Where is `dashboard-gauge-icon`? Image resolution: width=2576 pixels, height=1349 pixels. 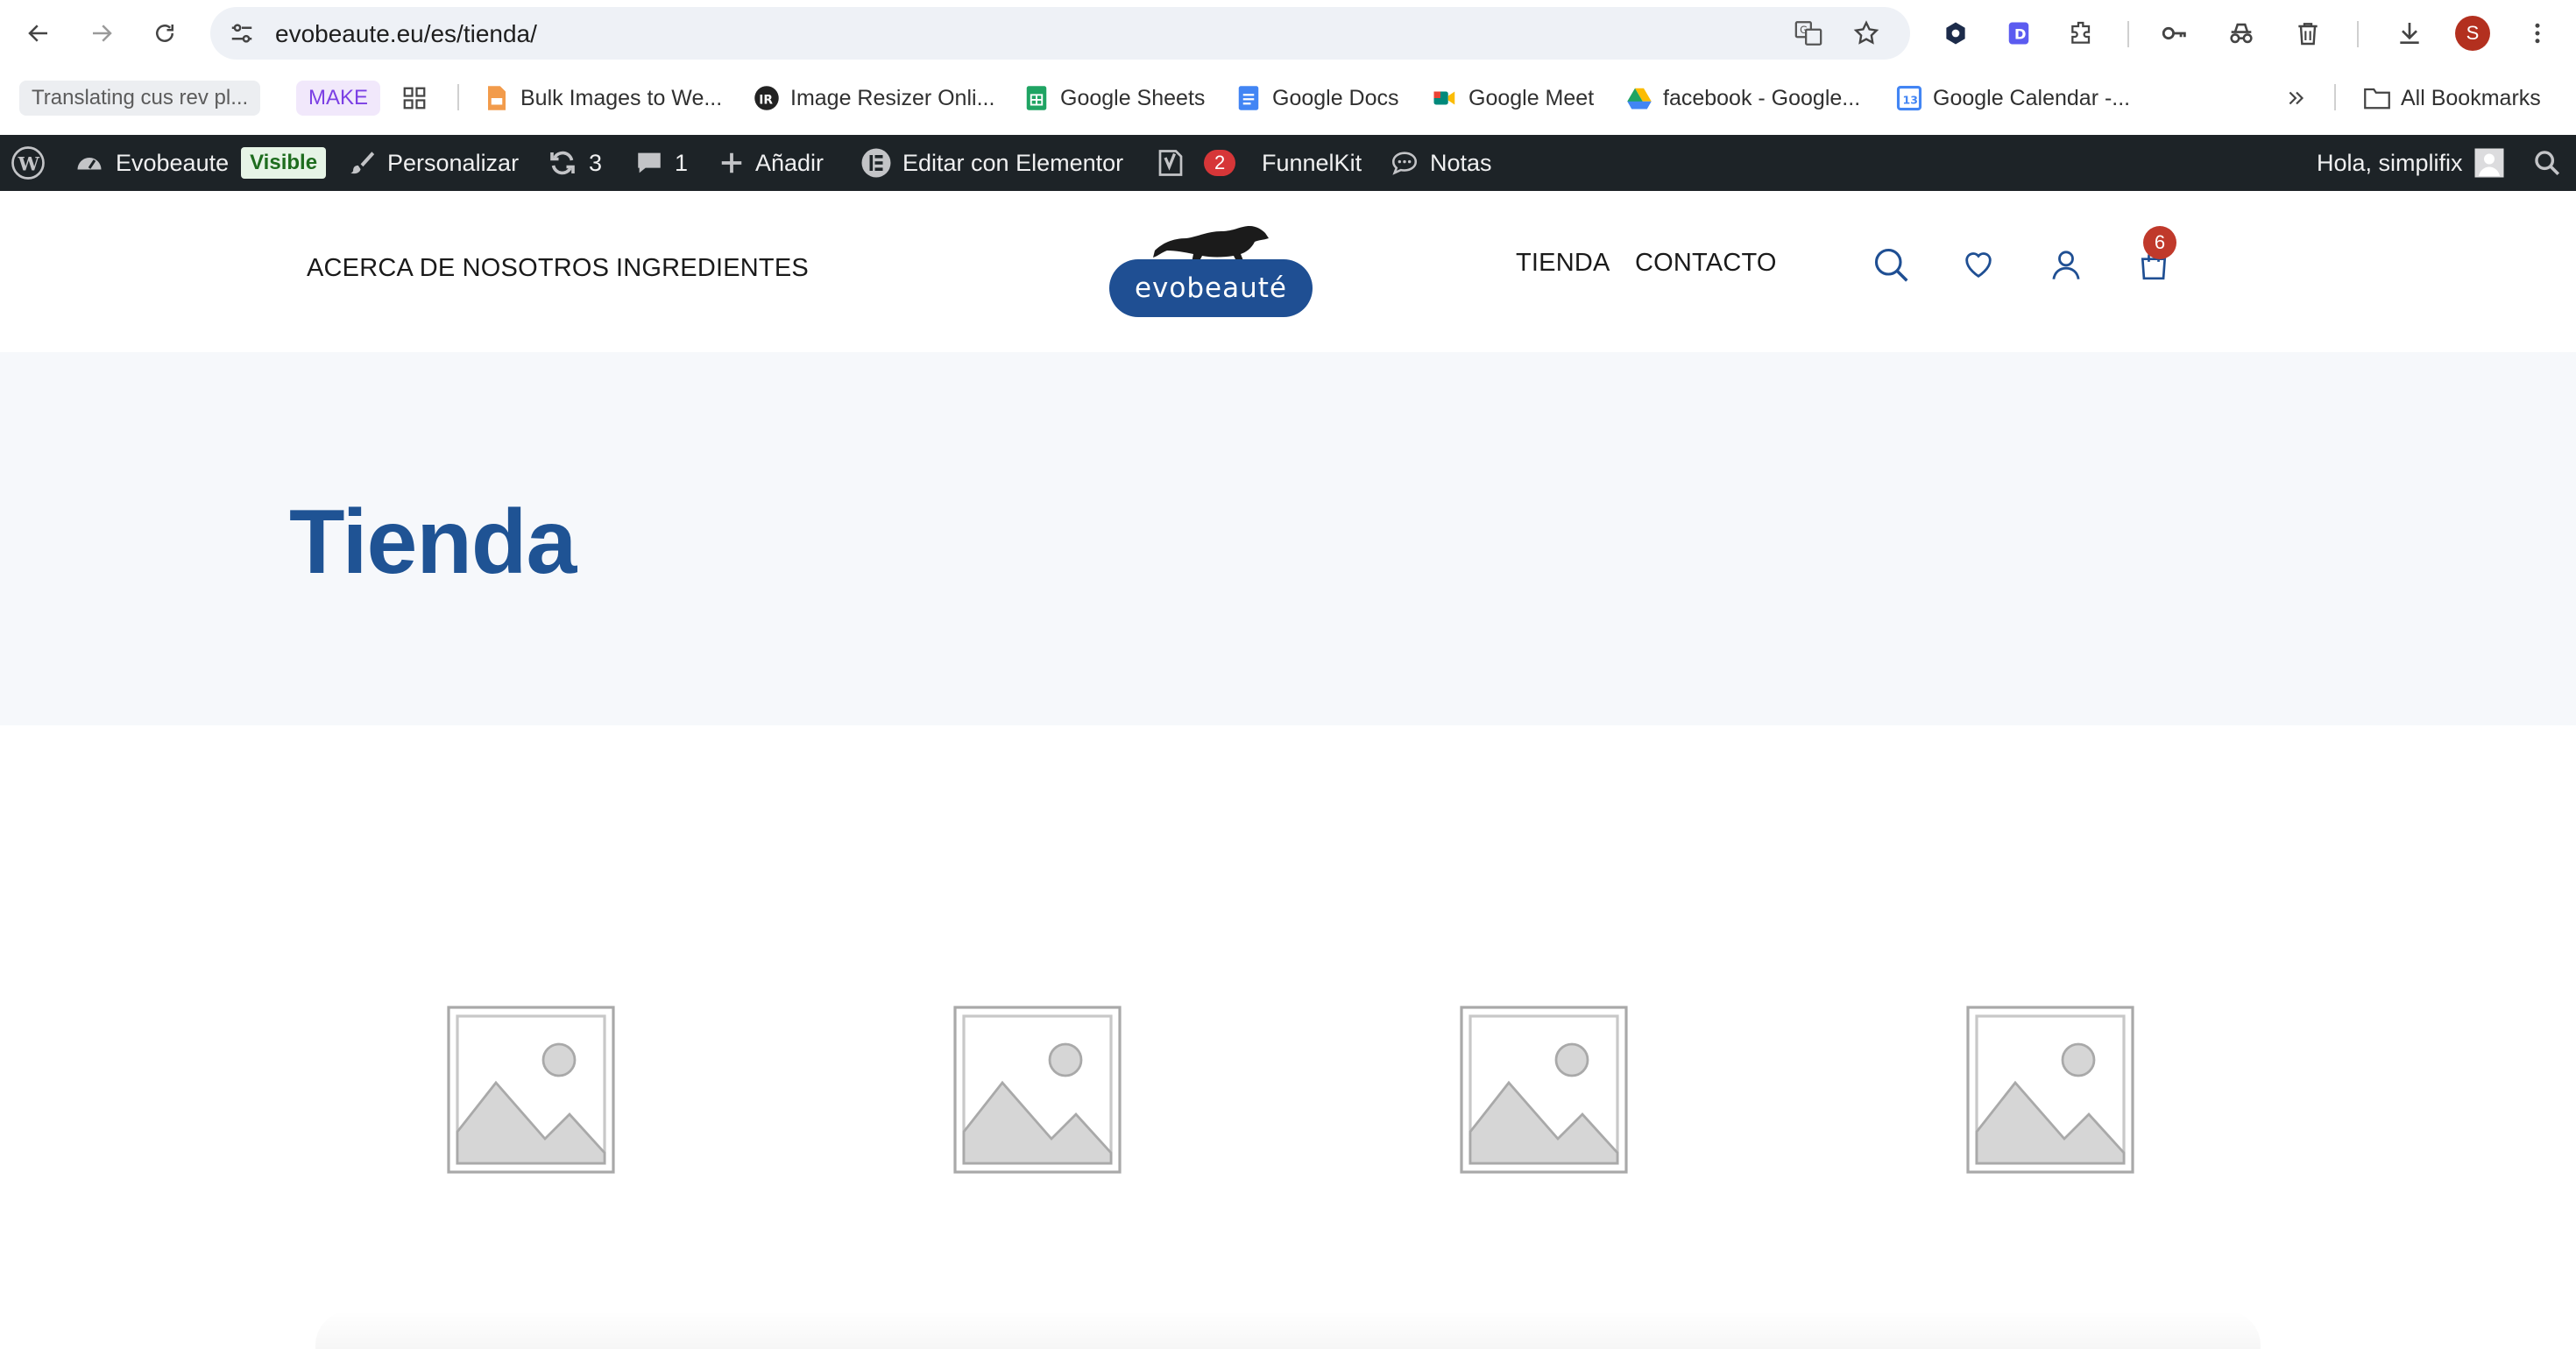 dashboard-gauge-icon is located at coordinates (89, 163).